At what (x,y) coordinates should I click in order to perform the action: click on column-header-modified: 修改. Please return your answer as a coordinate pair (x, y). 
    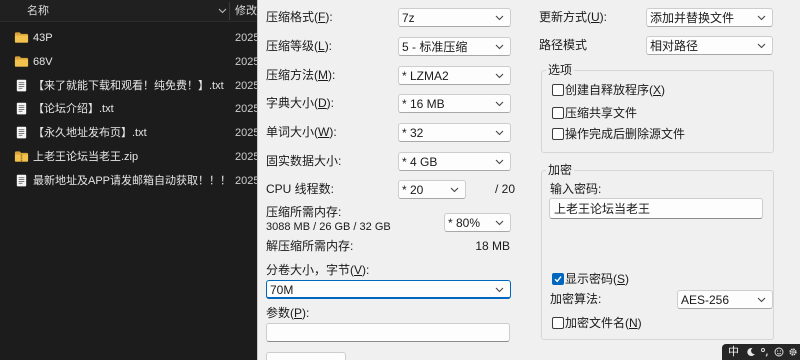
    Looking at the image, I should click on (246, 11).